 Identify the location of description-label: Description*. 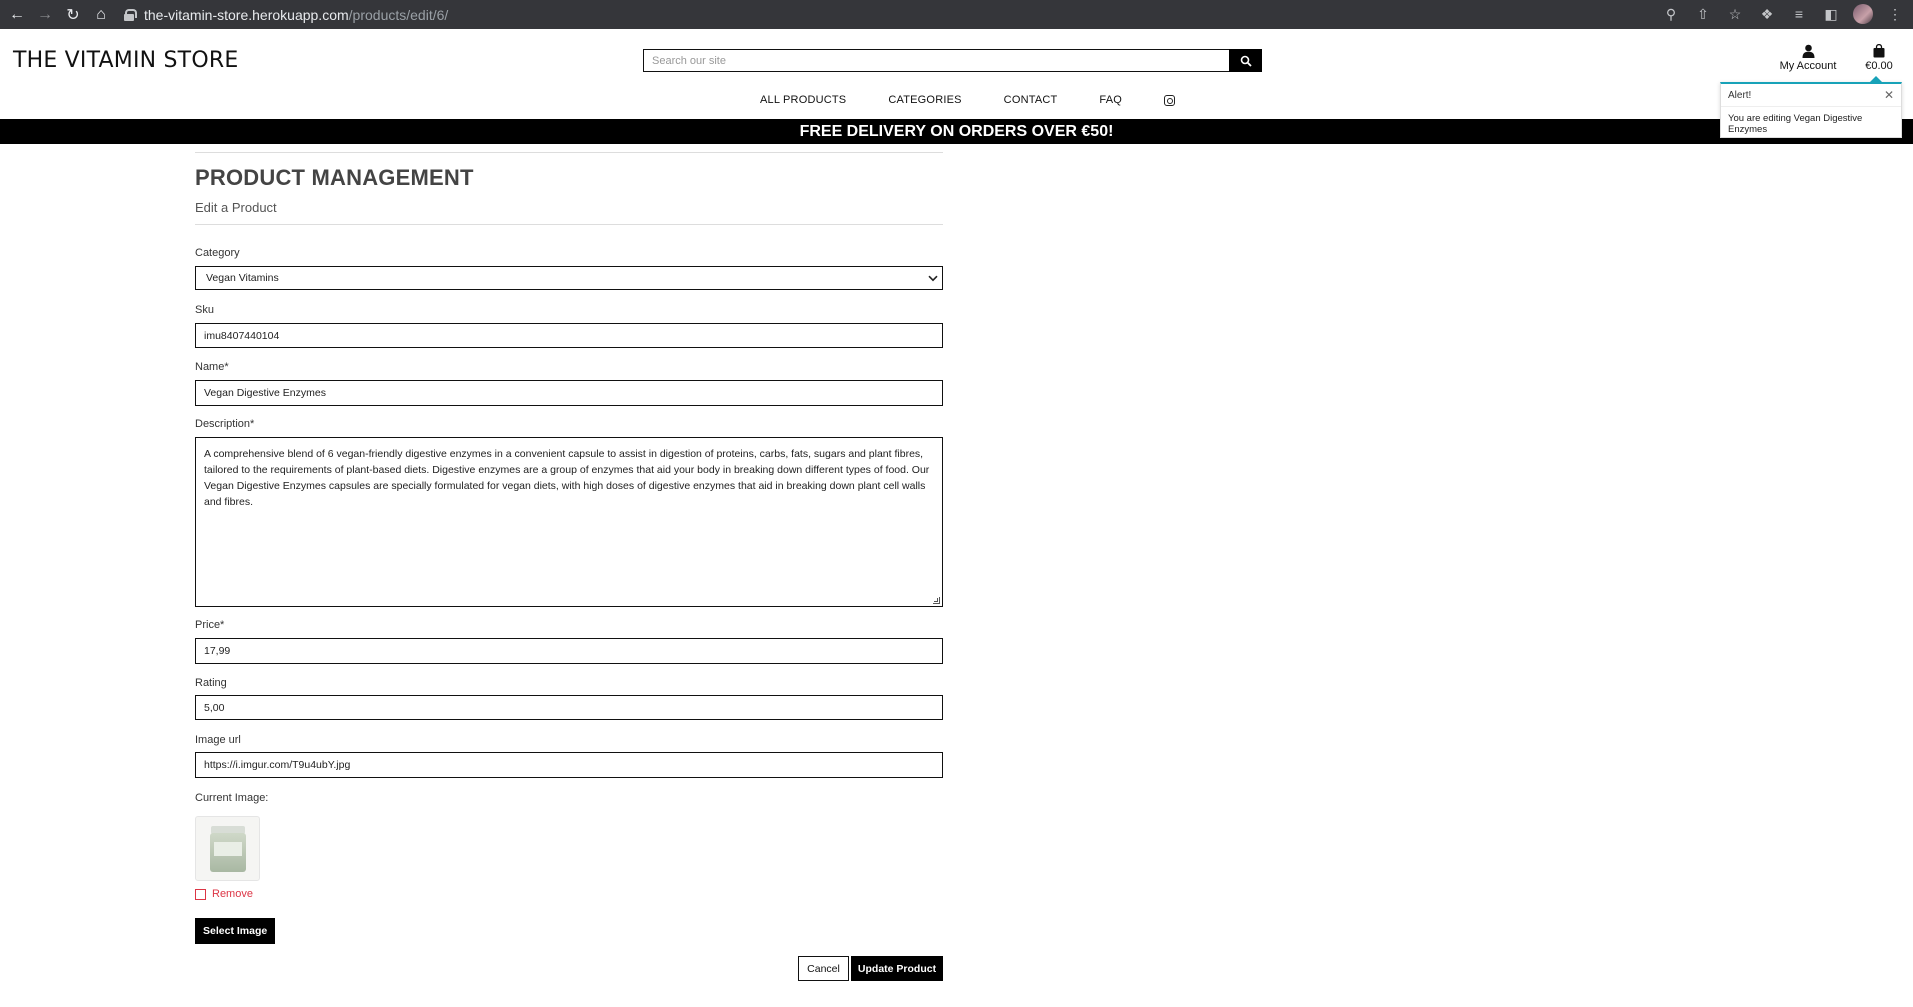
(225, 424).